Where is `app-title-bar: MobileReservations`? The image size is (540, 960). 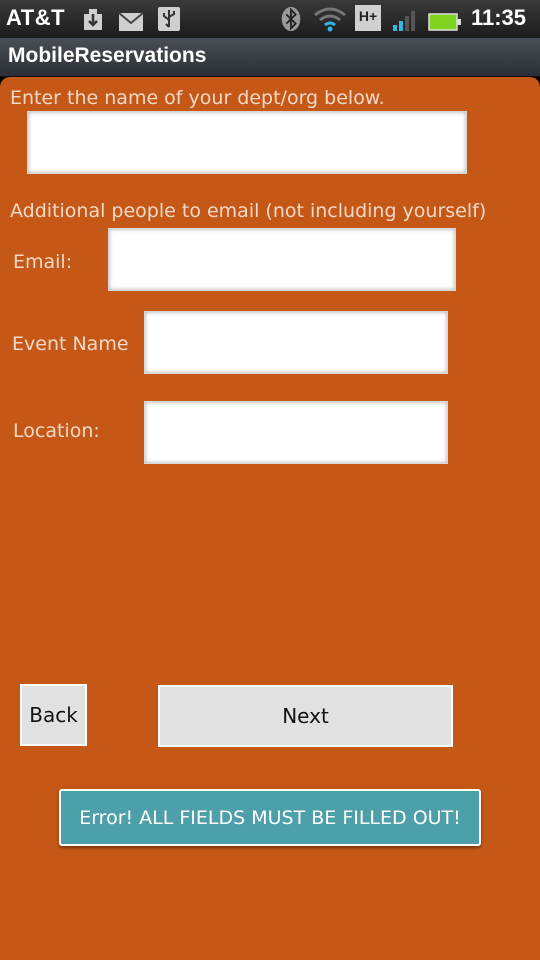
app-title-bar: MobileReservations is located at coordinates (270, 57).